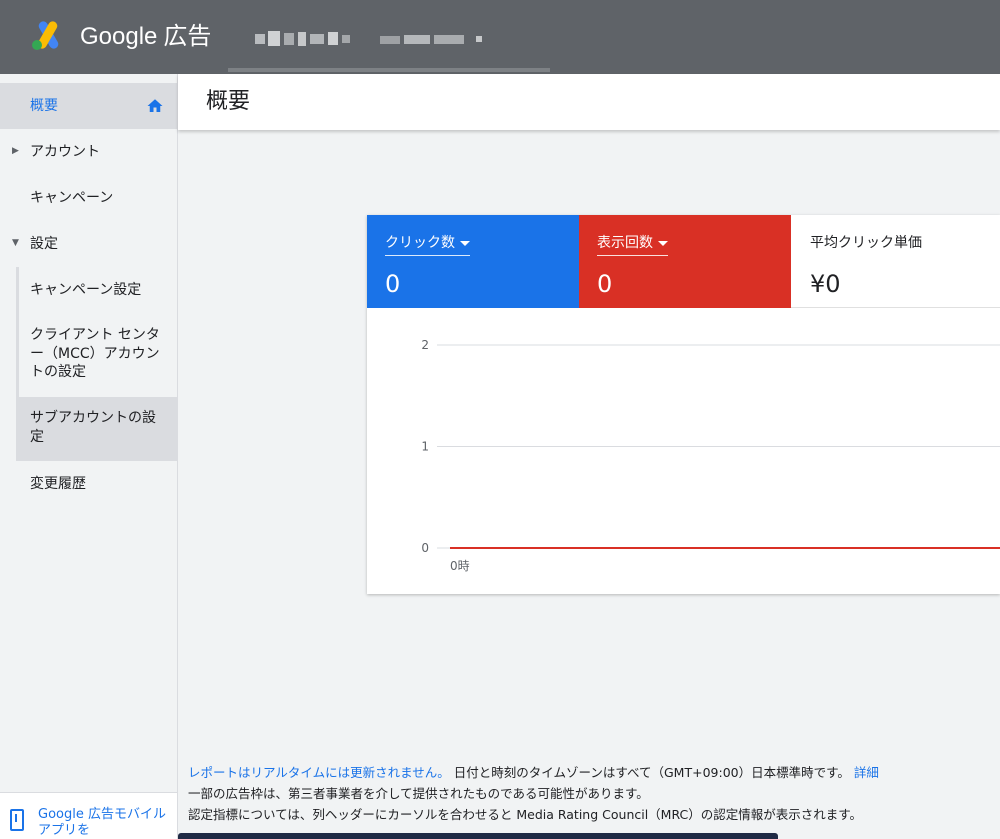 This screenshot has width=1000, height=839. I want to click on sidebar-subitem-subaccount-settings: サブアカウントの設定, so click(96, 429).